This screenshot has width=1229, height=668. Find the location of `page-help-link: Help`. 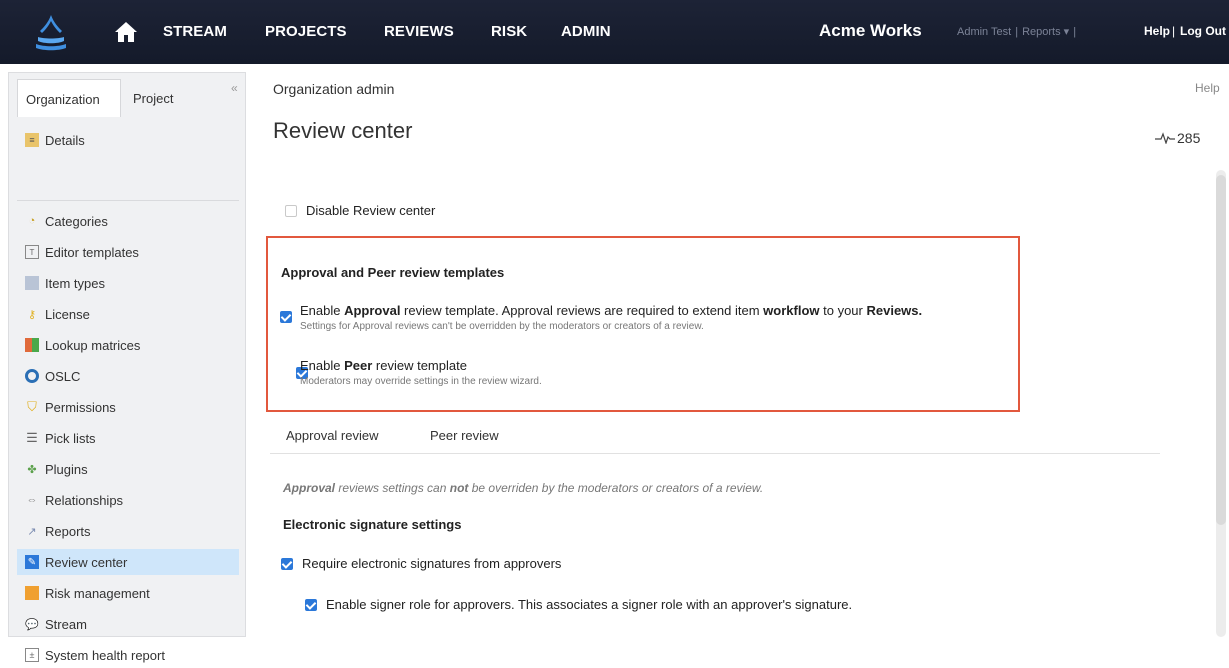

page-help-link: Help is located at coordinates (1207, 88).